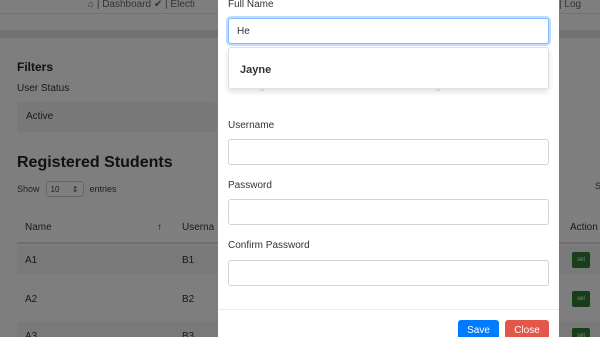 This screenshot has height=337, width=600. I want to click on full-name-label: Full Name, so click(251, 5).